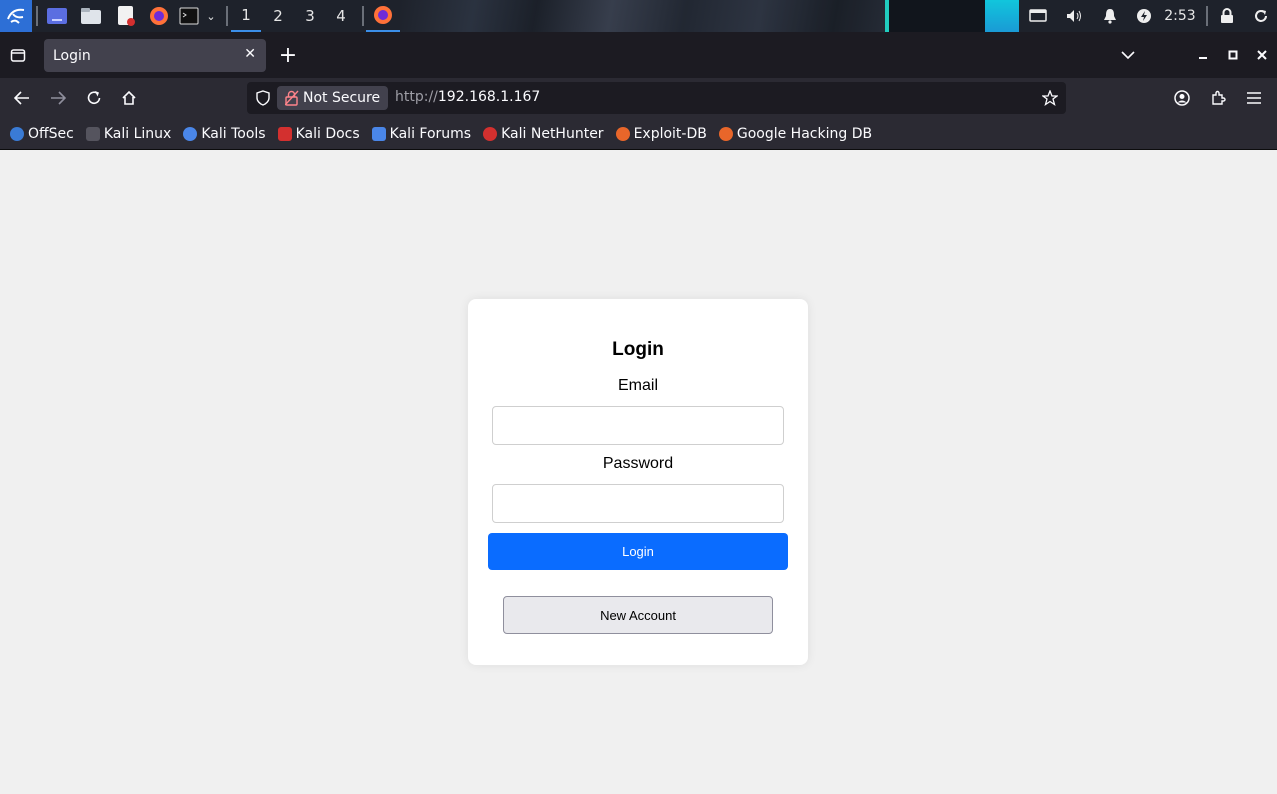  What do you see at coordinates (638, 615) in the screenshot?
I see `new-account-button: New Account` at bounding box center [638, 615].